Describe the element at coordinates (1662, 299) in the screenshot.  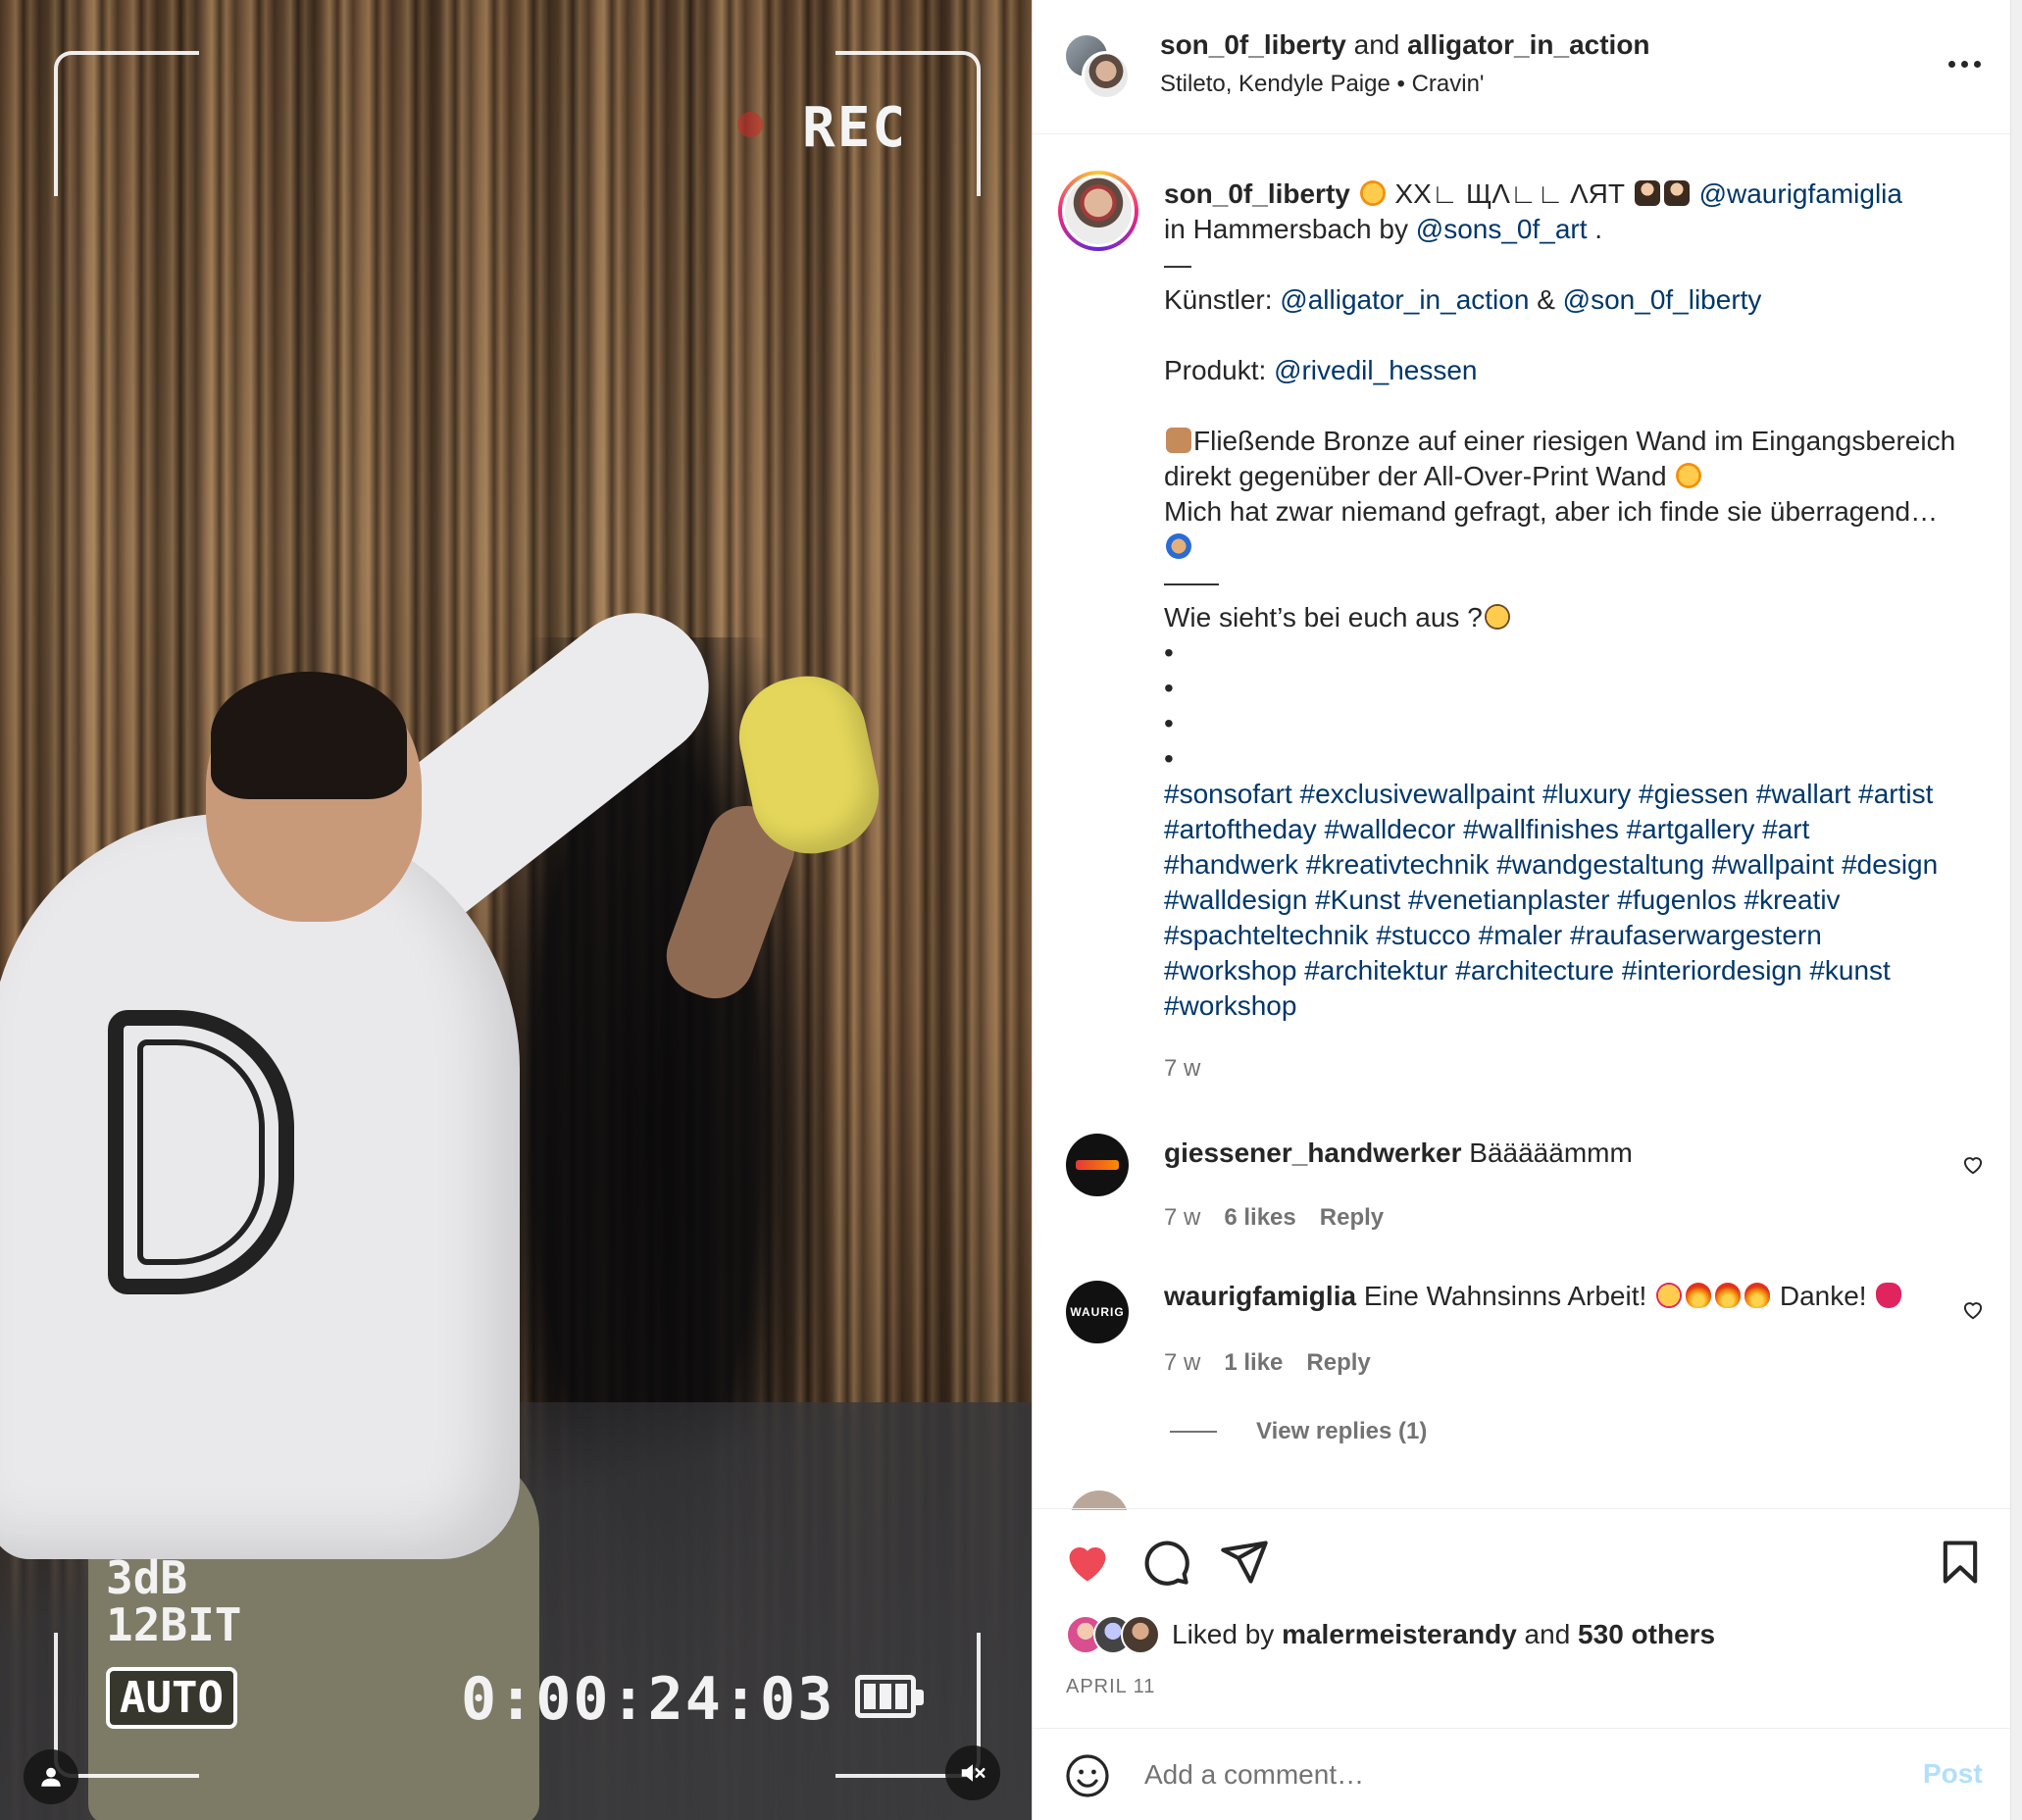
I see `mention-link: @son_0f_liberty` at that location.